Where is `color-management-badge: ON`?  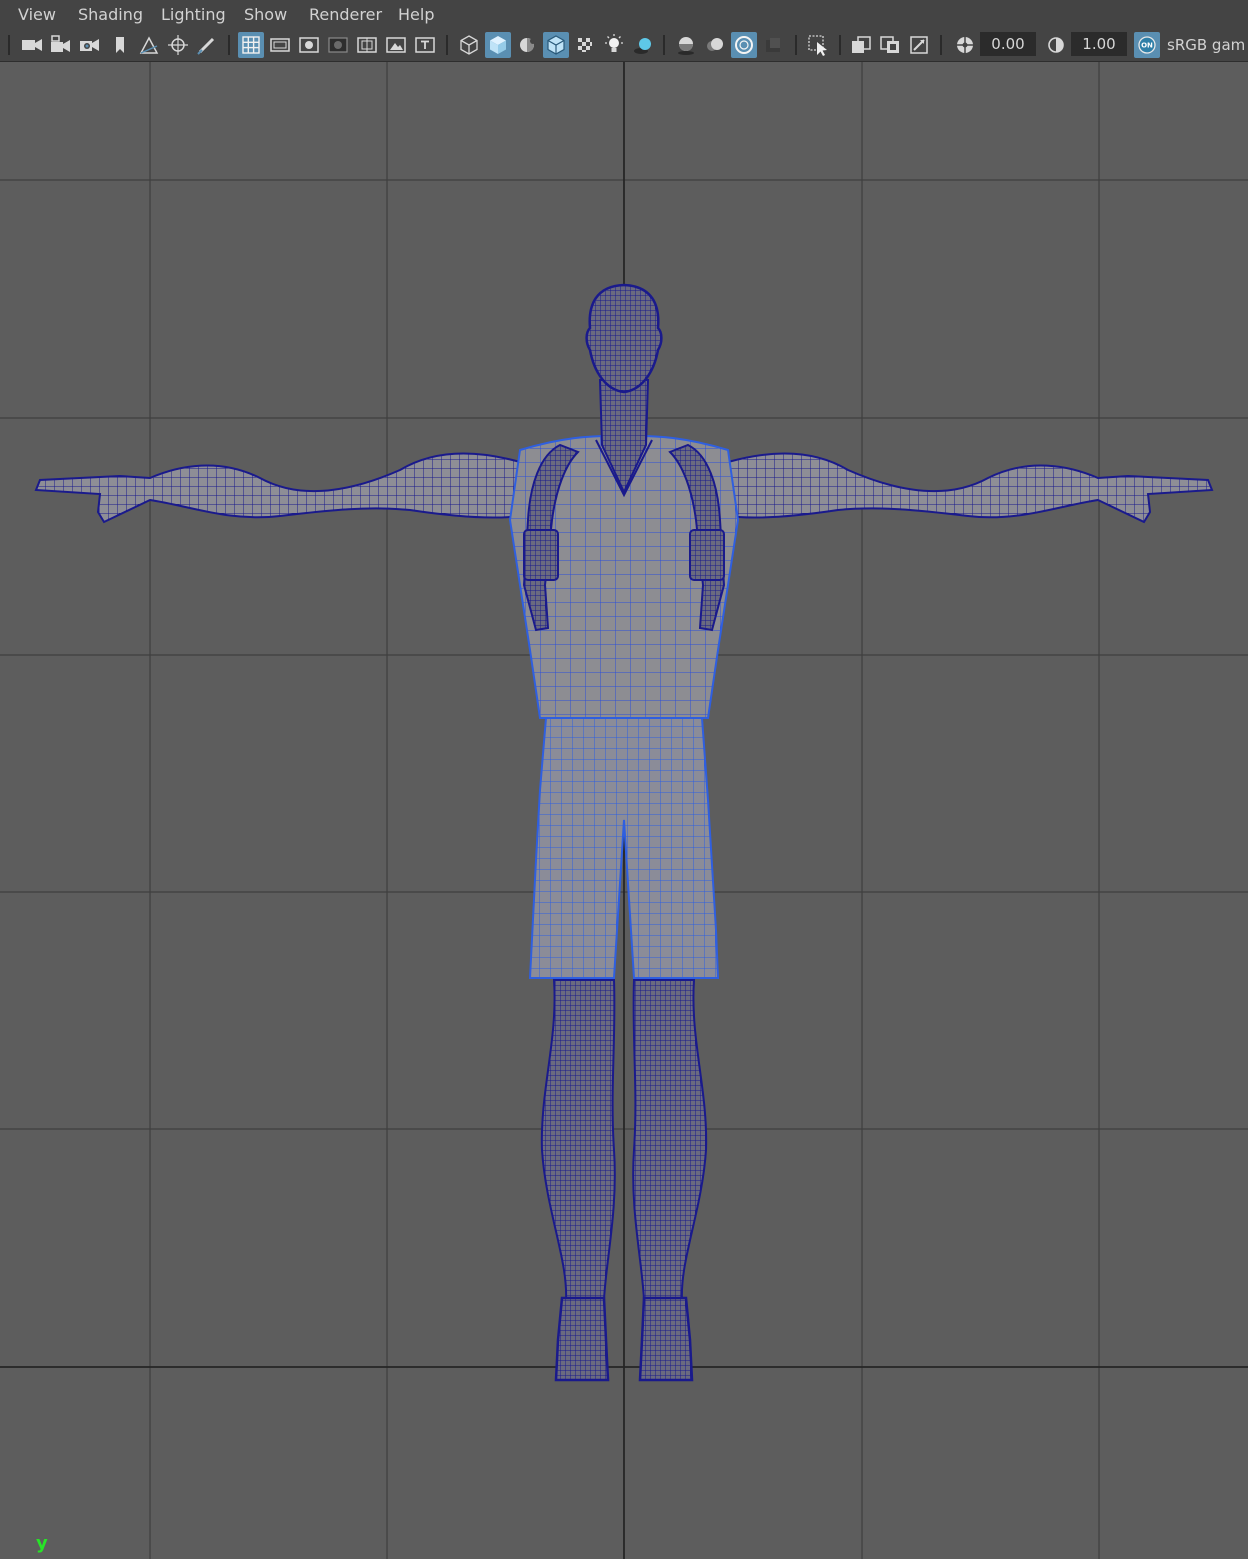
color-management-badge: ON is located at coordinates (1147, 46).